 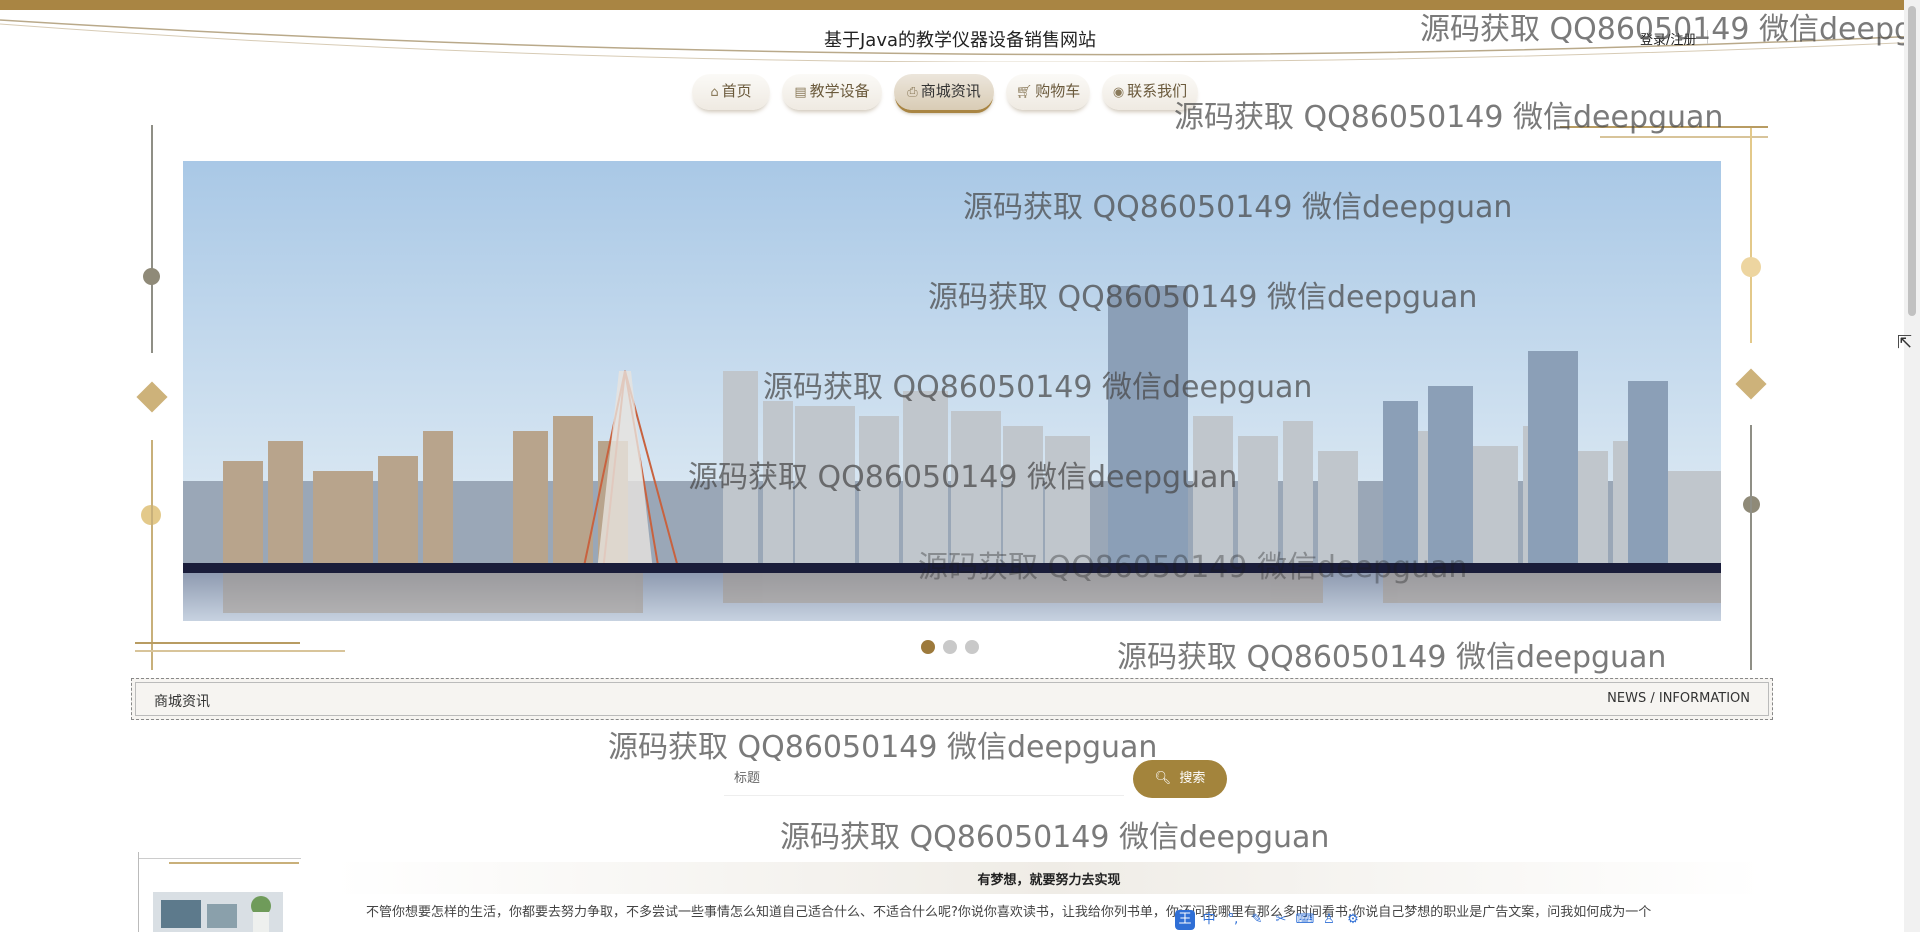 I want to click on nav-item-cart: 🛒︎ 购物车, so click(x=1048, y=92).